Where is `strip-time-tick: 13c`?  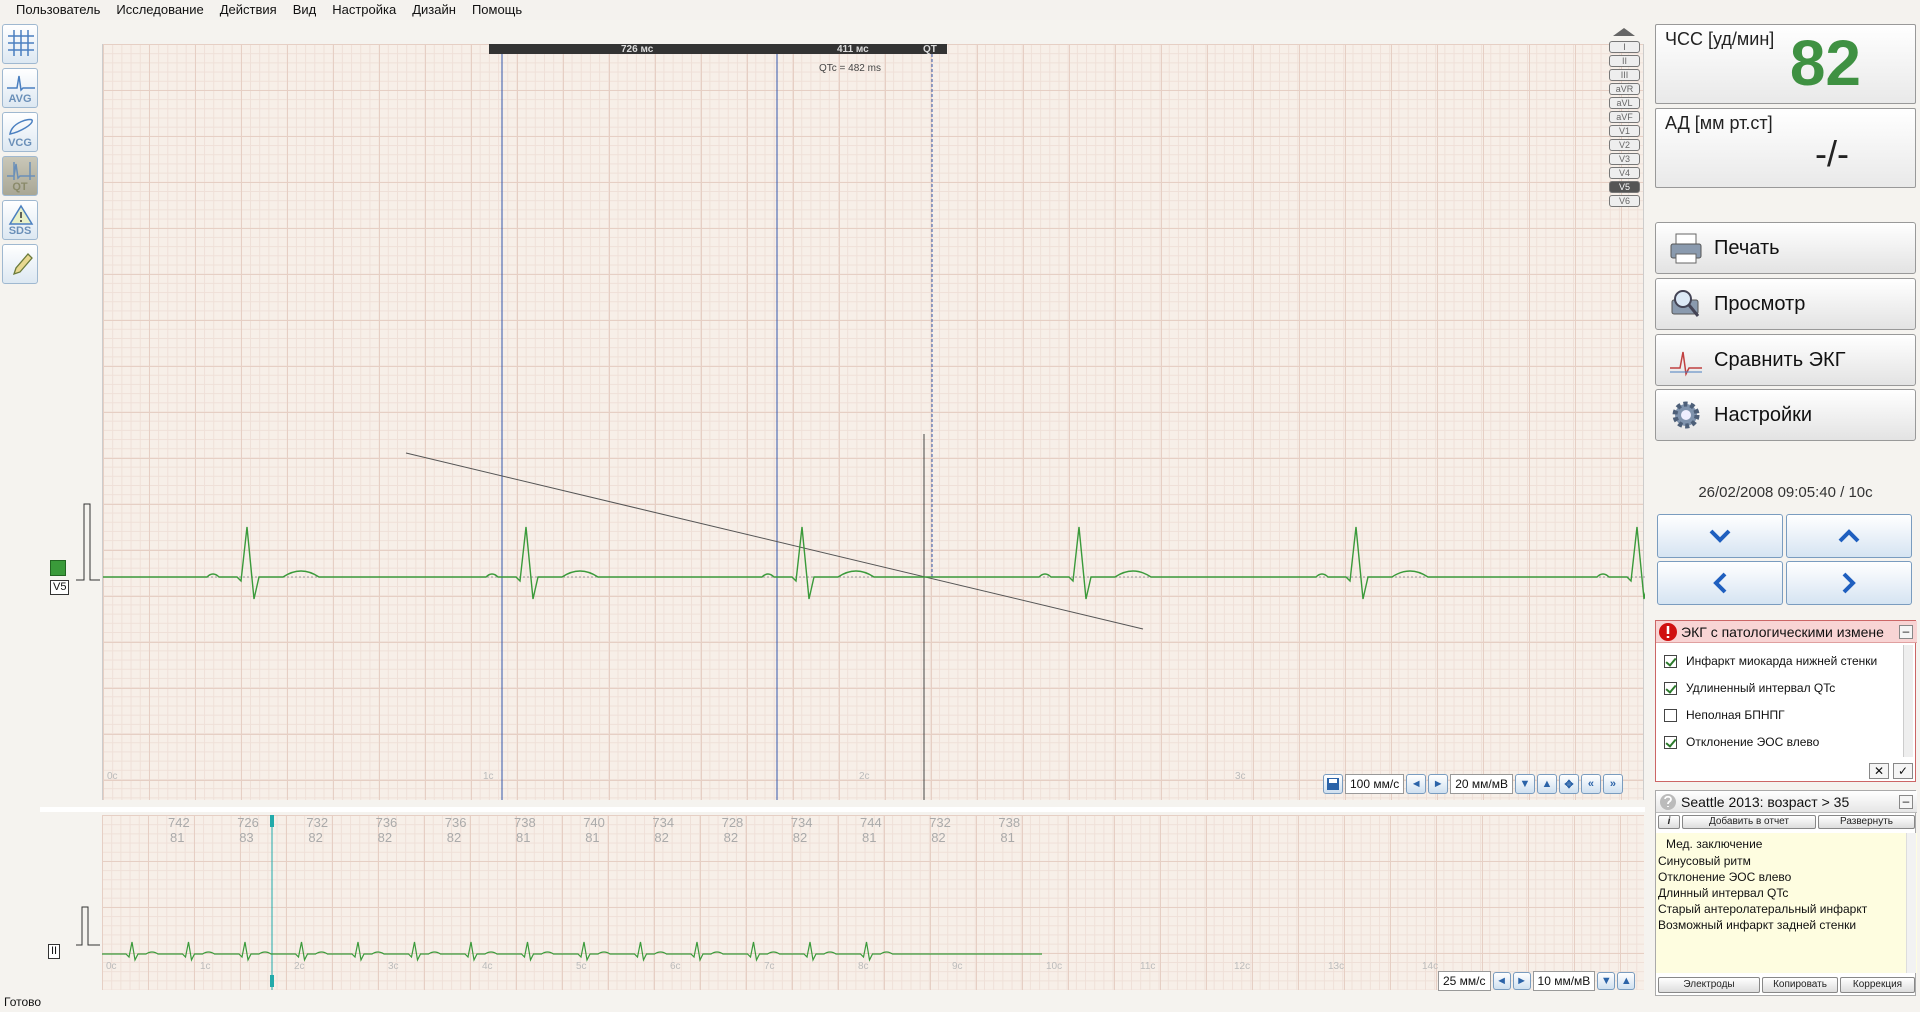 strip-time-tick: 13c is located at coordinates (1336, 966).